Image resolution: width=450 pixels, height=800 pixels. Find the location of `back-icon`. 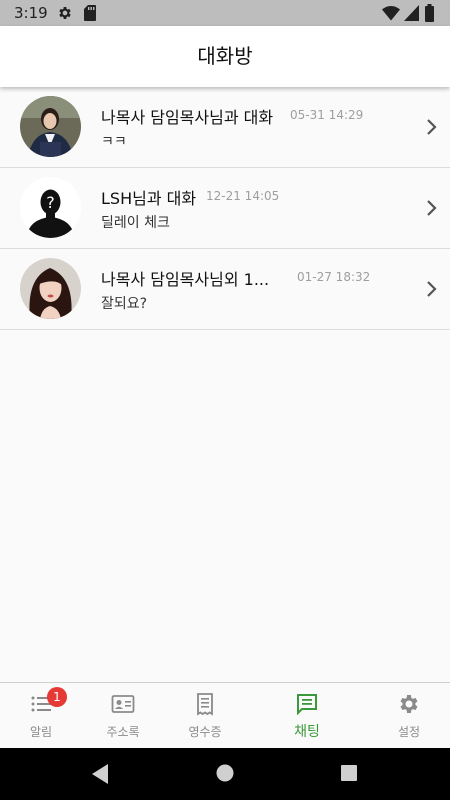

back-icon is located at coordinates (100, 774).